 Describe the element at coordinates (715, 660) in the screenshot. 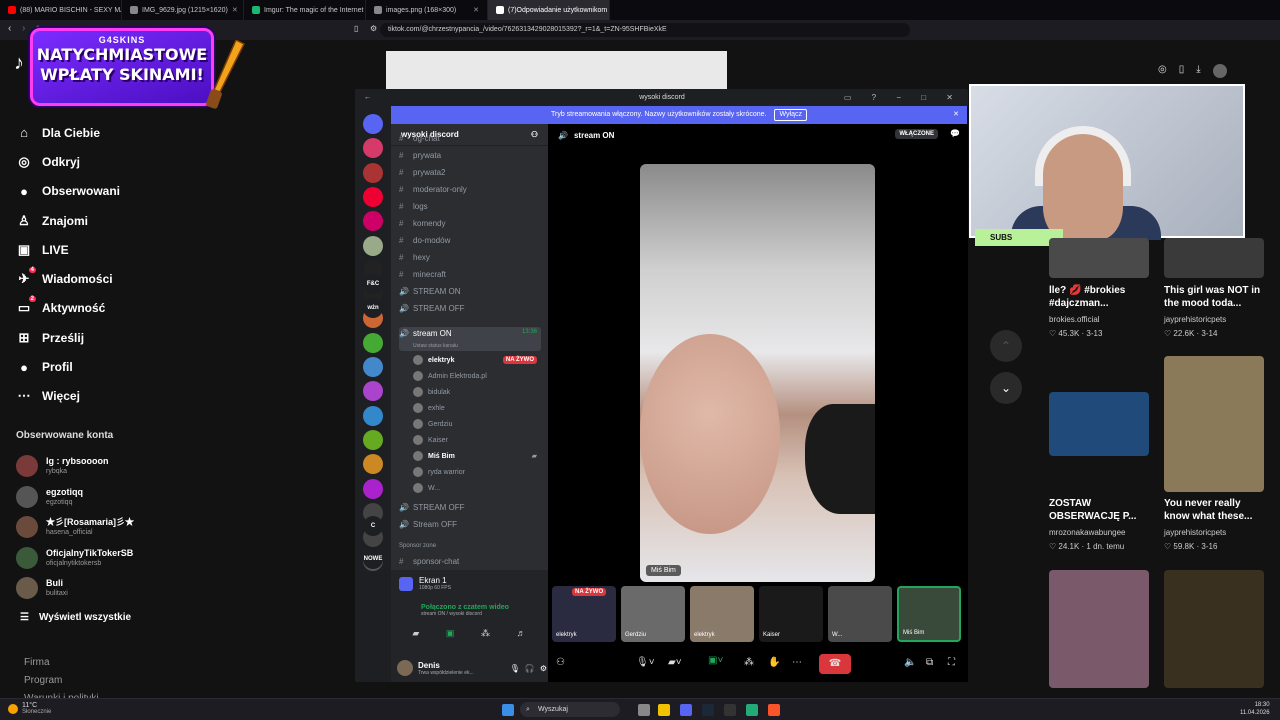

I see `share-screen-toggle-icon: ▣˅` at that location.